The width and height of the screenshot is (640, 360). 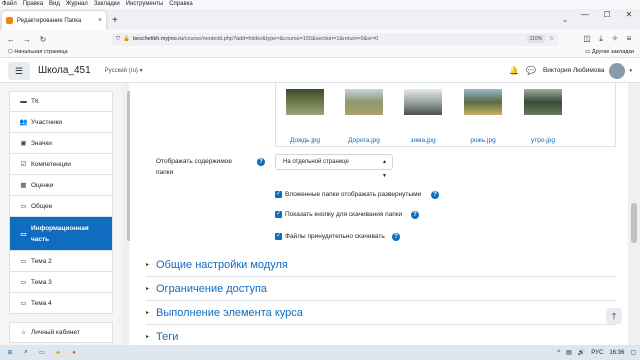 I want to click on section-tags: ▸ Теги, so click(x=381, y=335).